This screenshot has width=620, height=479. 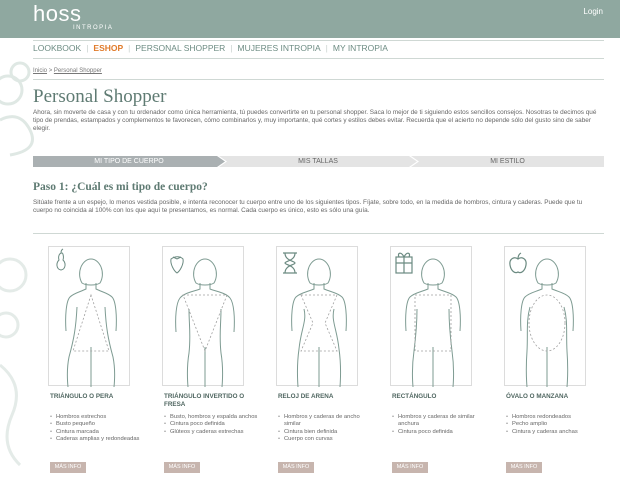 What do you see at coordinates (318, 233) in the screenshot?
I see `section-divider` at bounding box center [318, 233].